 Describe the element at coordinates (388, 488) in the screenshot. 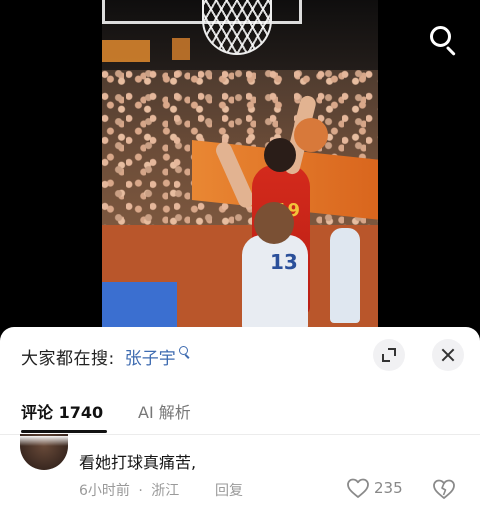

I see `like-count: 235` at that location.